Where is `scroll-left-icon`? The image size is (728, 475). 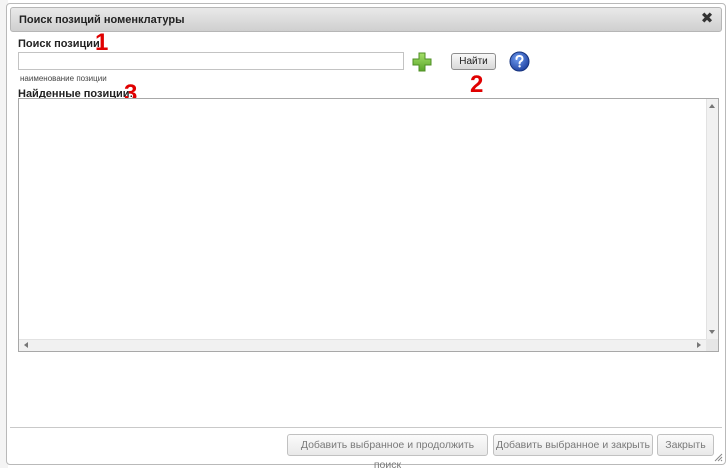
scroll-left-icon is located at coordinates (26, 345).